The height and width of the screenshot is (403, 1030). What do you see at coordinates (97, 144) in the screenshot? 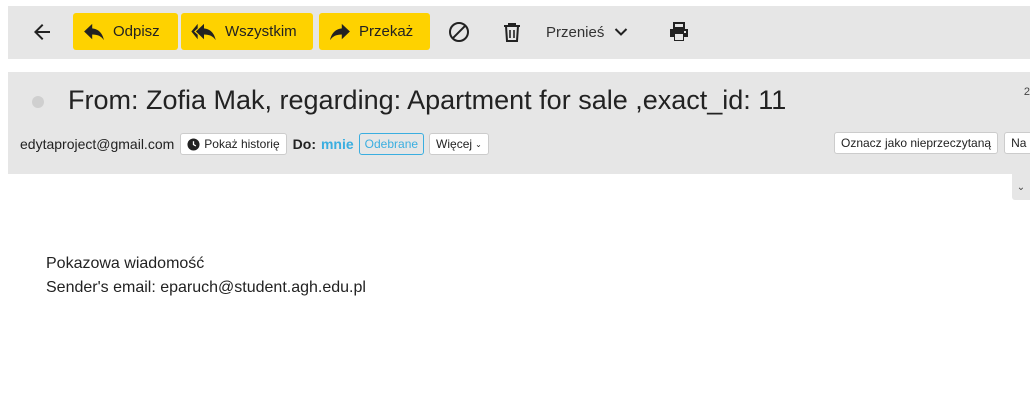
I see `sender-email: edytaproject@gmail.com` at bounding box center [97, 144].